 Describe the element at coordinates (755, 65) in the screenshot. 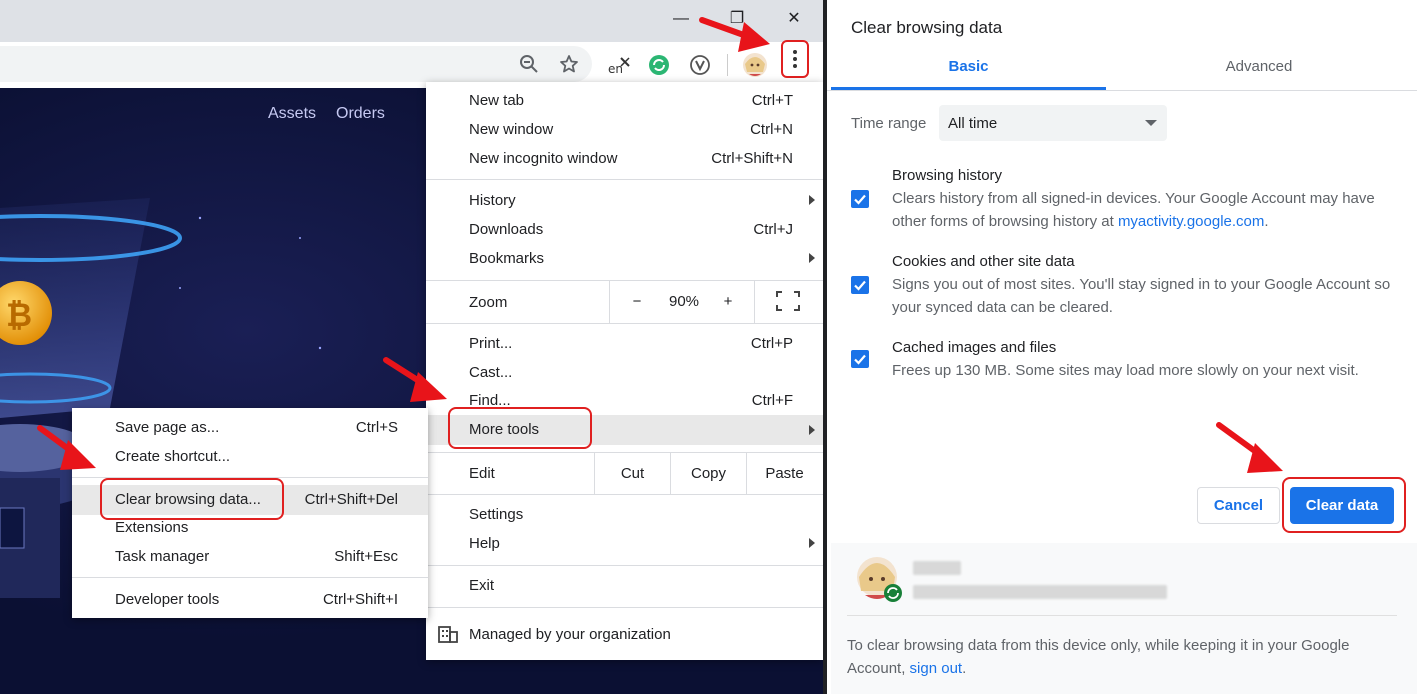

I see `profile-avatar` at that location.